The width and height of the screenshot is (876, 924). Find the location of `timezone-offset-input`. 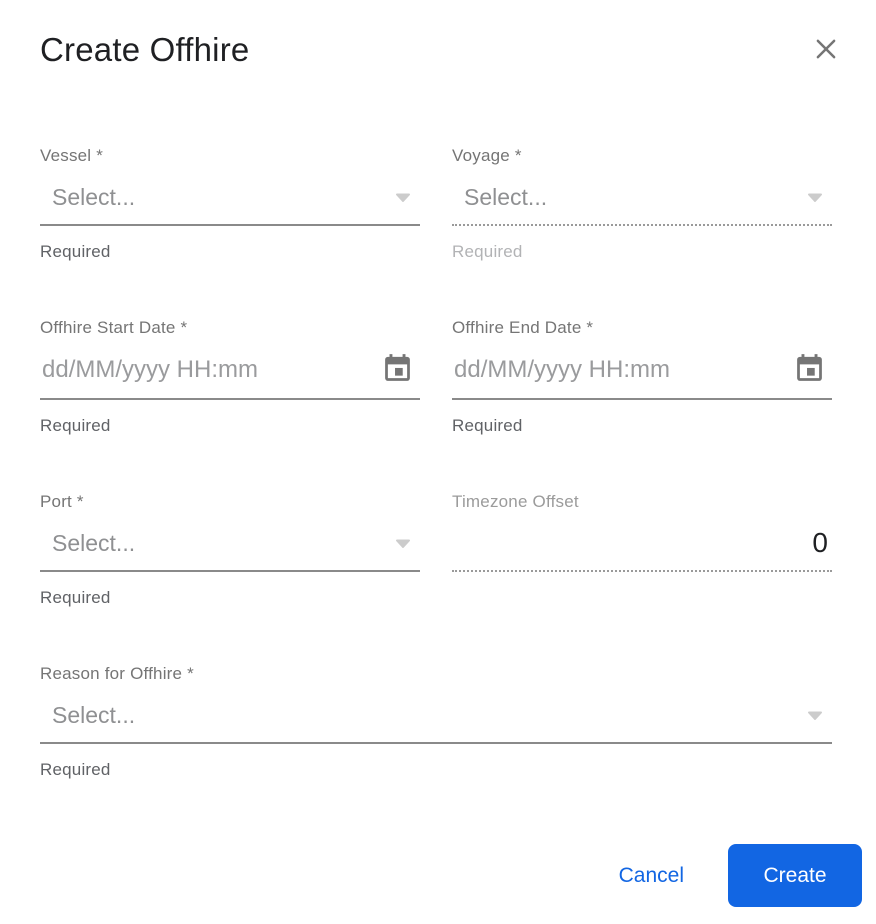

timezone-offset-input is located at coordinates (641, 543).